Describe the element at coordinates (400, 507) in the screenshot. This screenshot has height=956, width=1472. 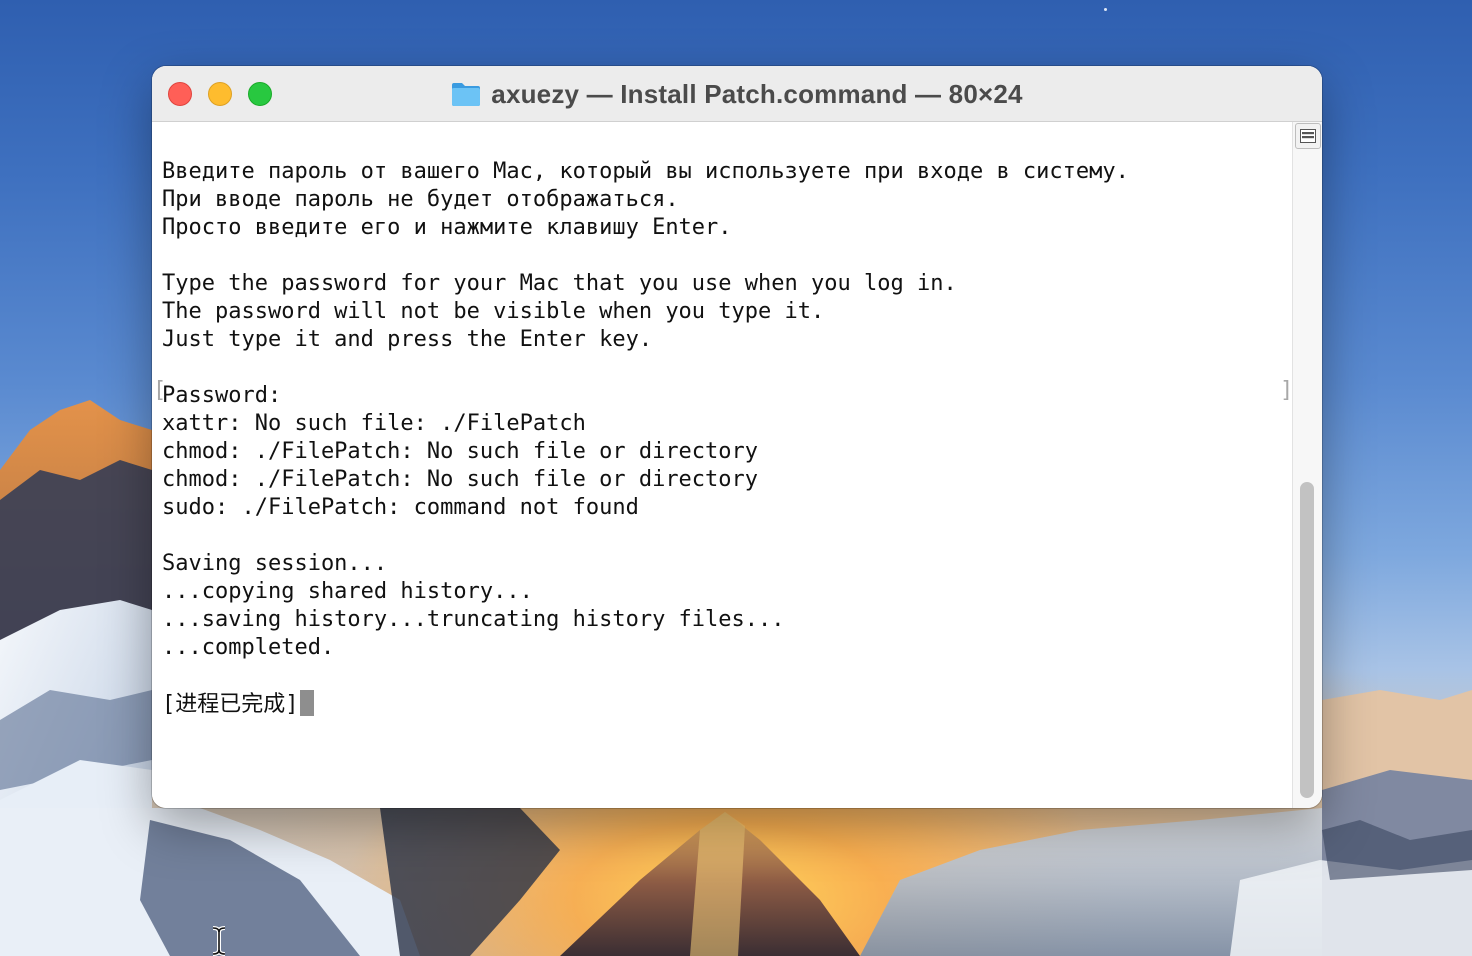
I see `terminal-line: sudo: ./FilePatch: command not found` at that location.